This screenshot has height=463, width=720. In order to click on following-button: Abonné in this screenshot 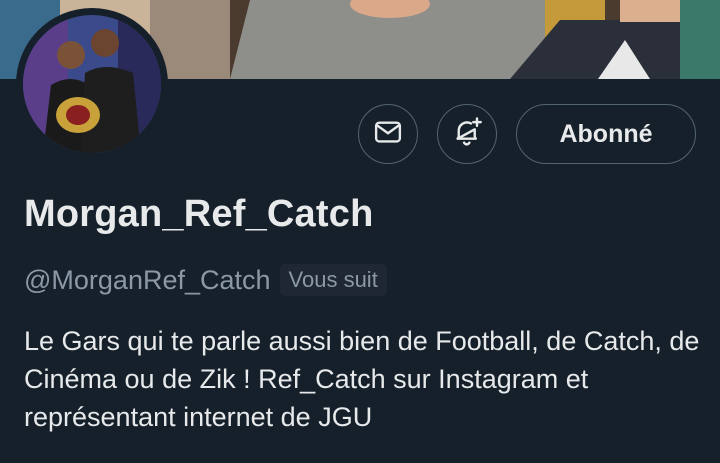, I will do `click(606, 134)`.